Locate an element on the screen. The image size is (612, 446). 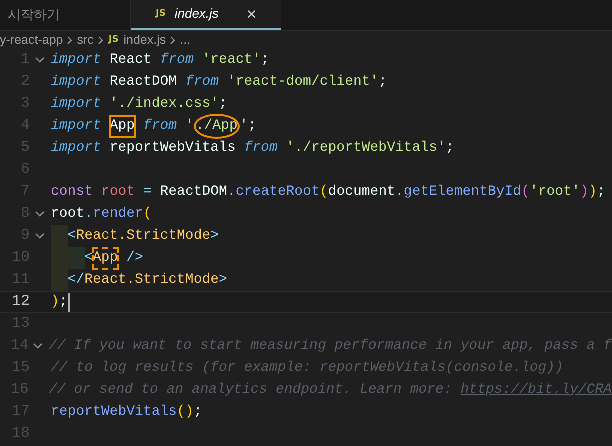
editor-tab: JS index.js × is located at coordinates (206, 15).